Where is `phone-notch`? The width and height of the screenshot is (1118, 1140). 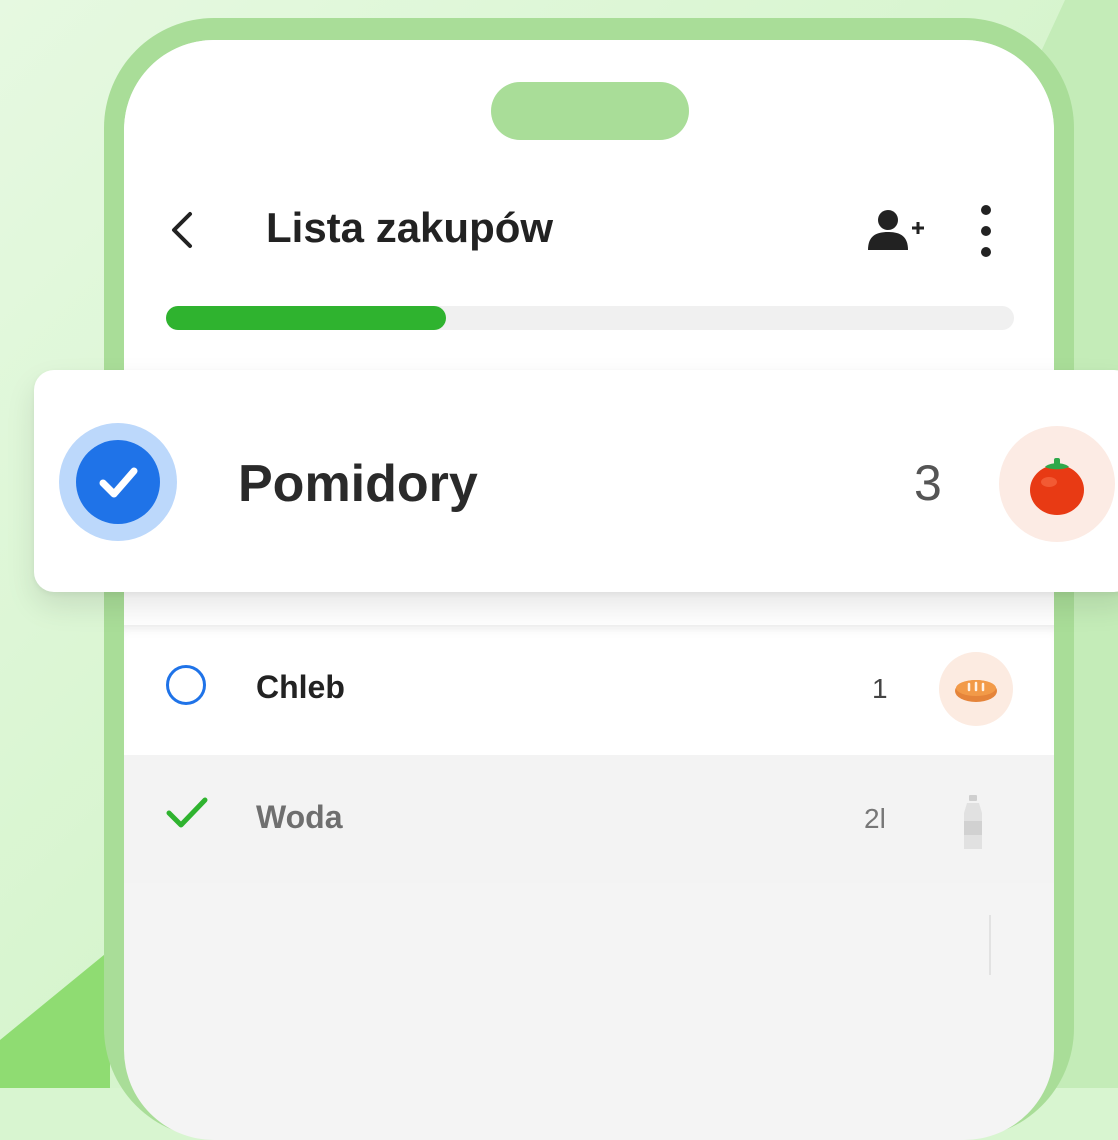 phone-notch is located at coordinates (590, 111).